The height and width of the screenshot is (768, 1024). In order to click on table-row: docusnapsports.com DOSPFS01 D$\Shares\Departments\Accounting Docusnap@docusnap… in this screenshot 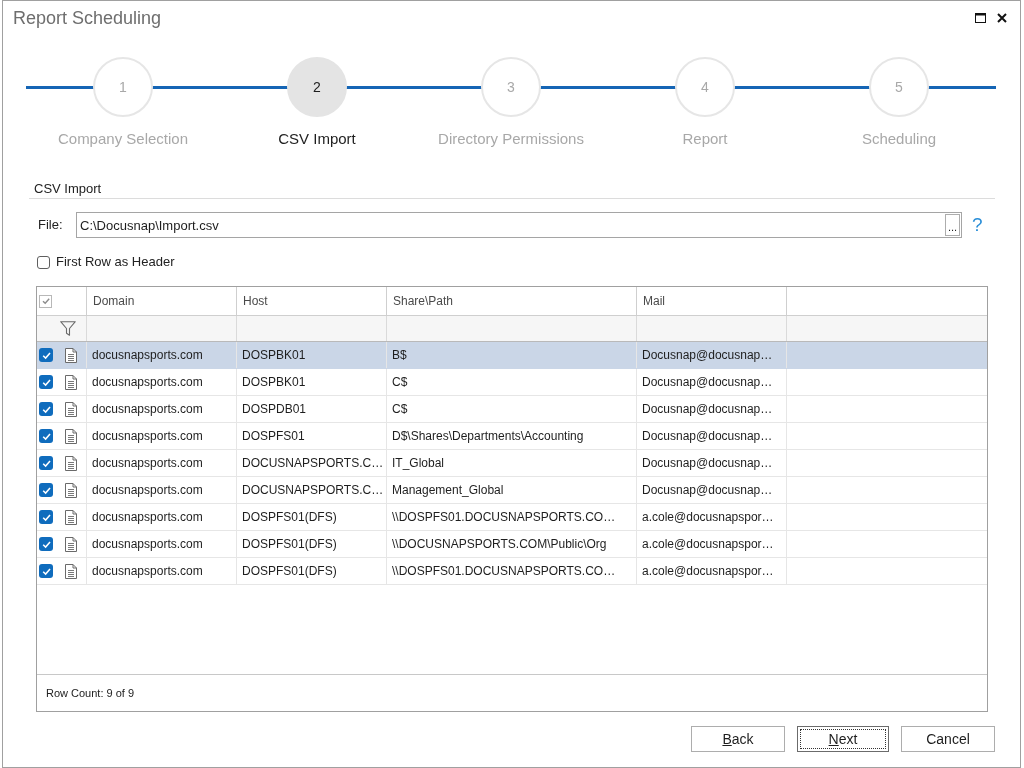, I will do `click(512, 436)`.